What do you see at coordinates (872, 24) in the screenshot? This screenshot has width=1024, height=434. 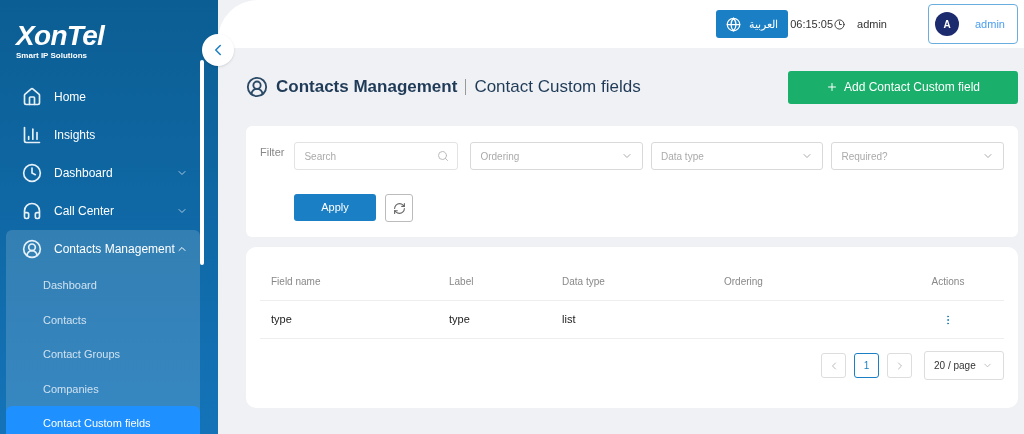 I see `username: admin` at bounding box center [872, 24].